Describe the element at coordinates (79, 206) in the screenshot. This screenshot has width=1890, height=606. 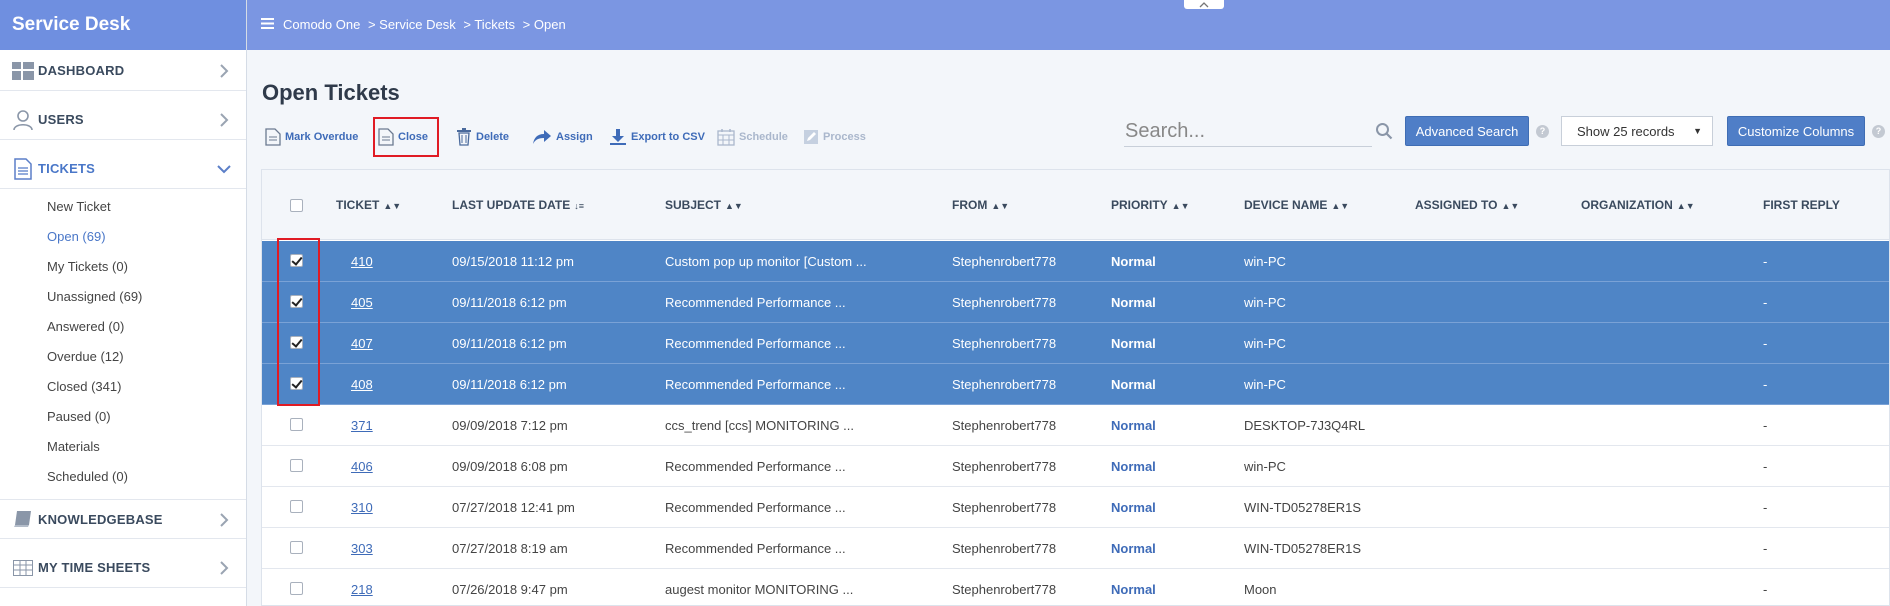
I see `sub-new-ticket: New Ticket` at that location.